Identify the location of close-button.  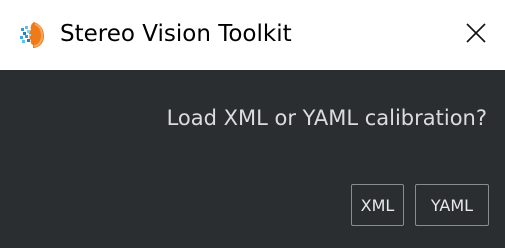
(476, 35).